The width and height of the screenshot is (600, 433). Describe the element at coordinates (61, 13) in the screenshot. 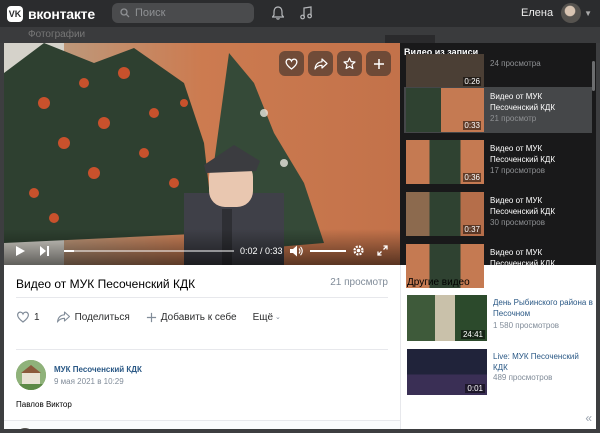

I see `vk-logo-text: вконтакте` at that location.